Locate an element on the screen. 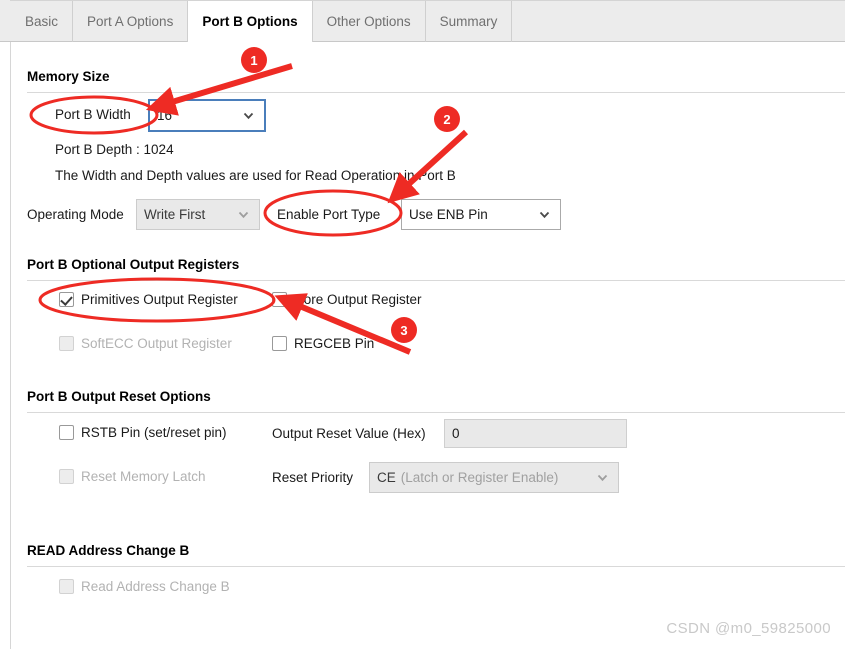 This screenshot has height=649, width=845. read-address-change-section-title: READ Address Change B is located at coordinates (108, 550).